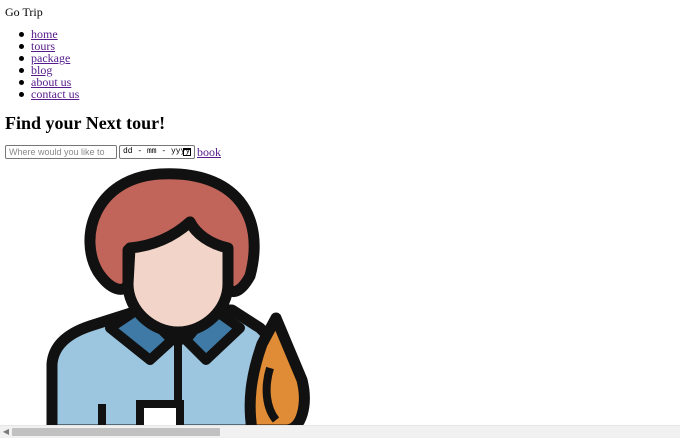  What do you see at coordinates (55, 94) in the screenshot?
I see `nav-link-contact-us: contact us` at bounding box center [55, 94].